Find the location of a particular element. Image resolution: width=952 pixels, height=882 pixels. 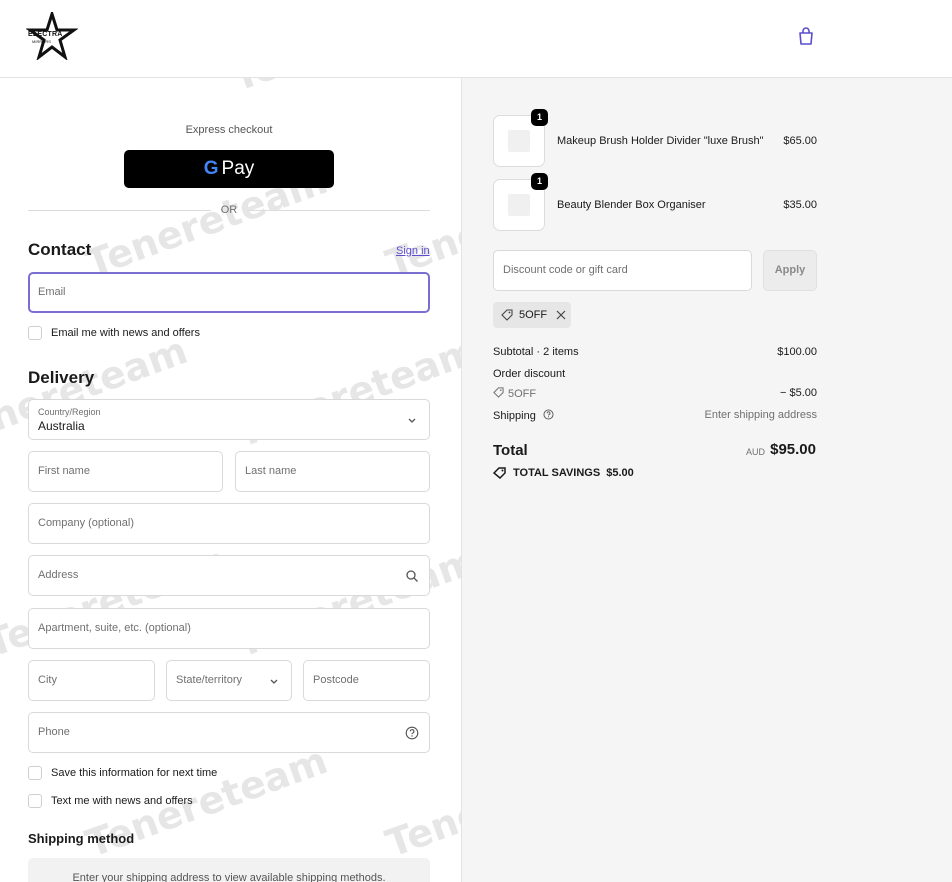

shipping-value: Enter shipping address is located at coordinates (760, 415).